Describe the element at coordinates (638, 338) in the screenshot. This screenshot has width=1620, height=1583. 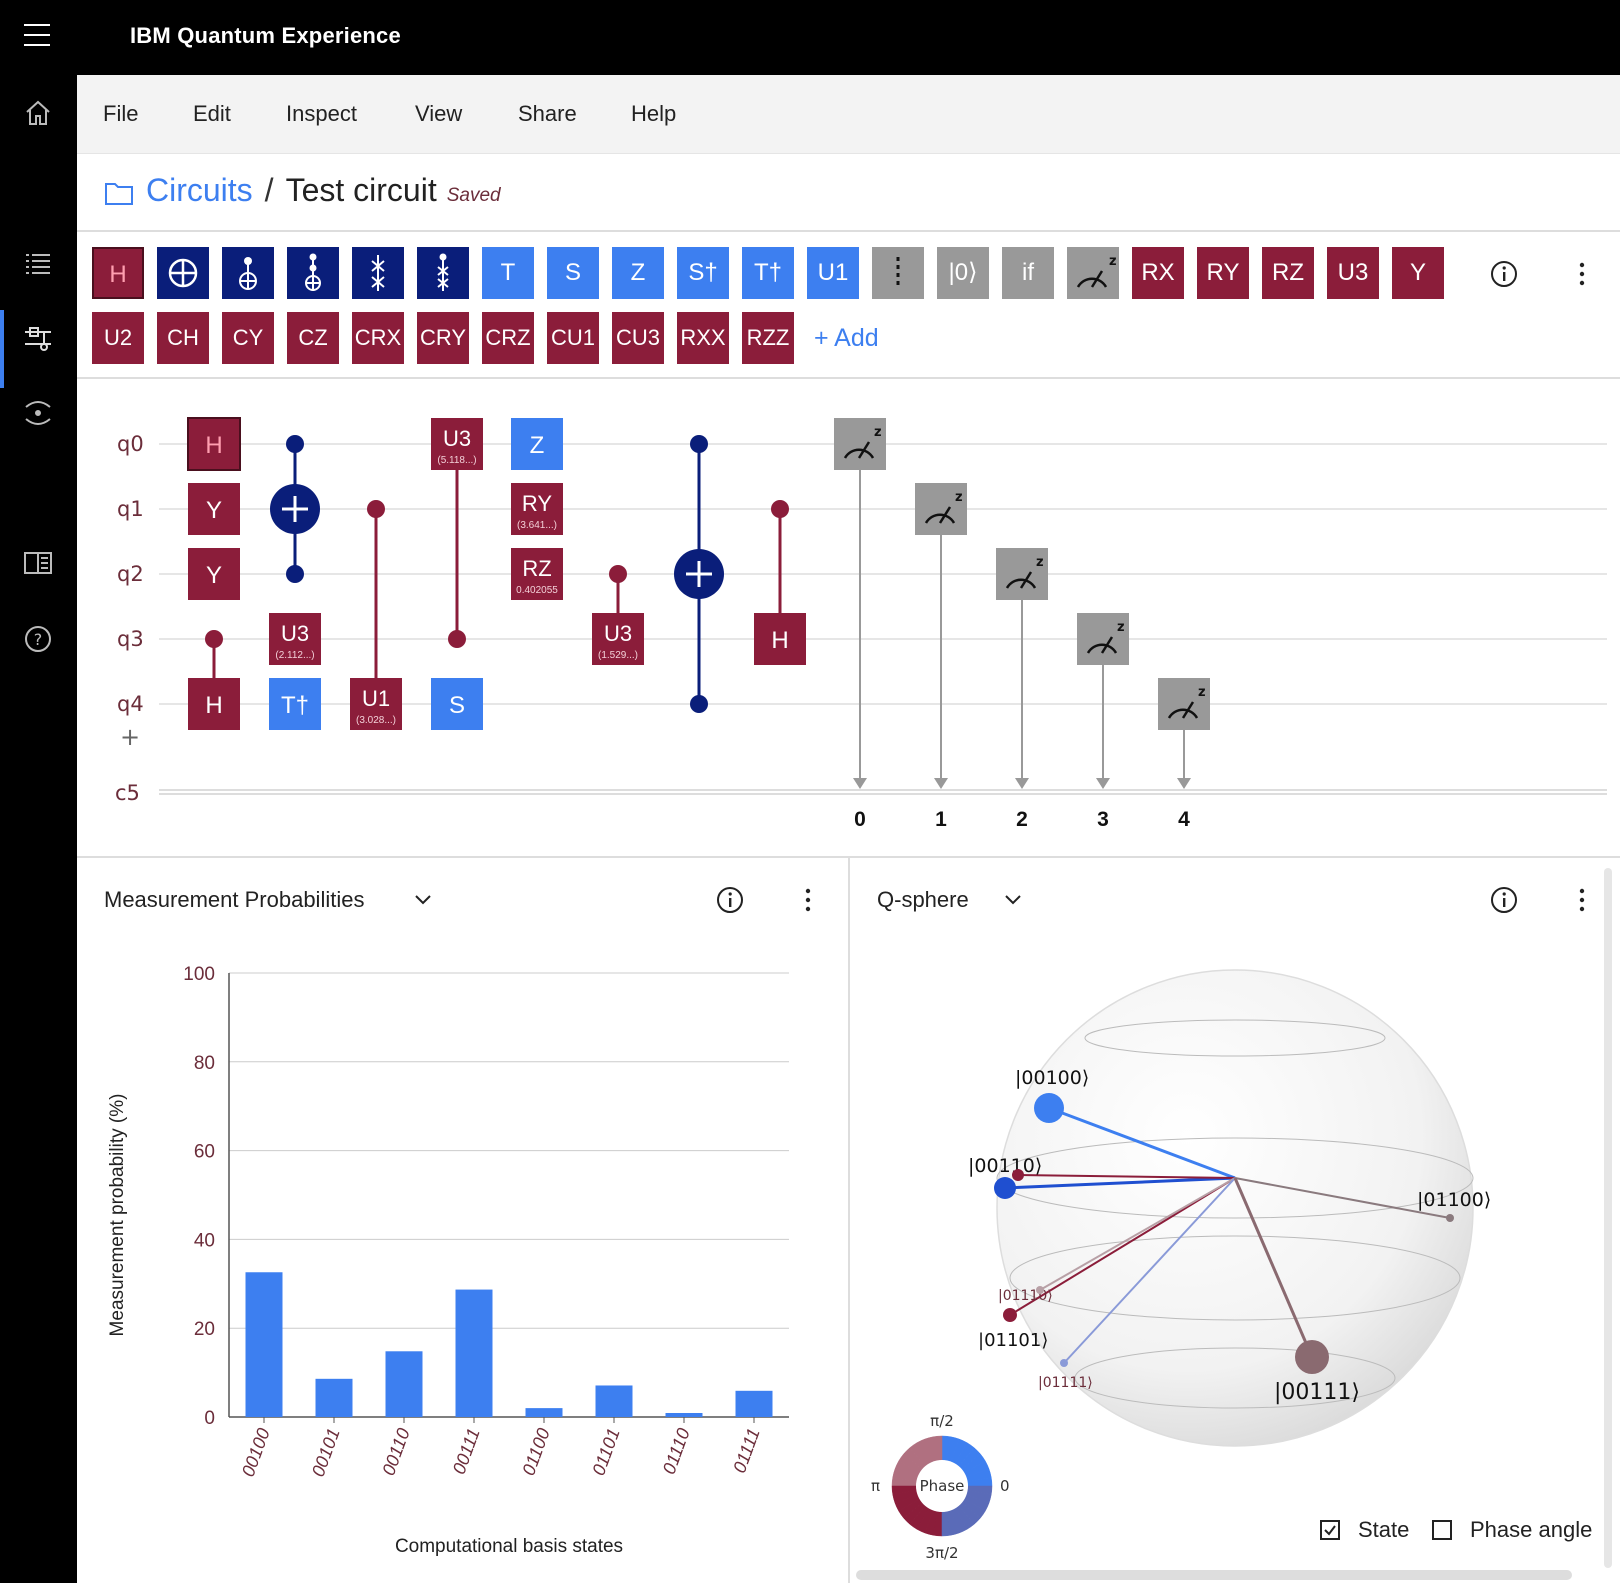
I see `palette-gate-cu3: CU3` at that location.